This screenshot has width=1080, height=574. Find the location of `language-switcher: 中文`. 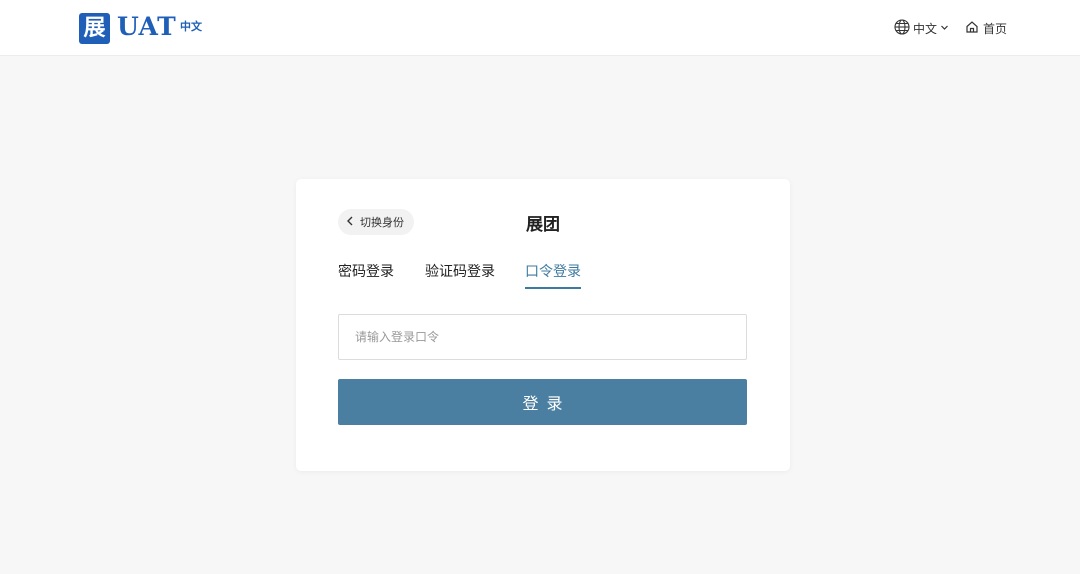

language-switcher: 中文 is located at coordinates (921, 28).